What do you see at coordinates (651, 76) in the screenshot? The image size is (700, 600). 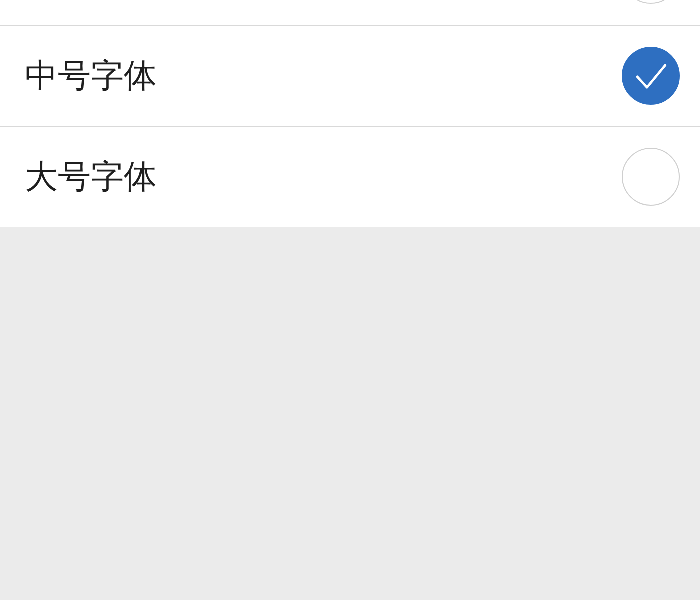 I see `check-icon` at bounding box center [651, 76].